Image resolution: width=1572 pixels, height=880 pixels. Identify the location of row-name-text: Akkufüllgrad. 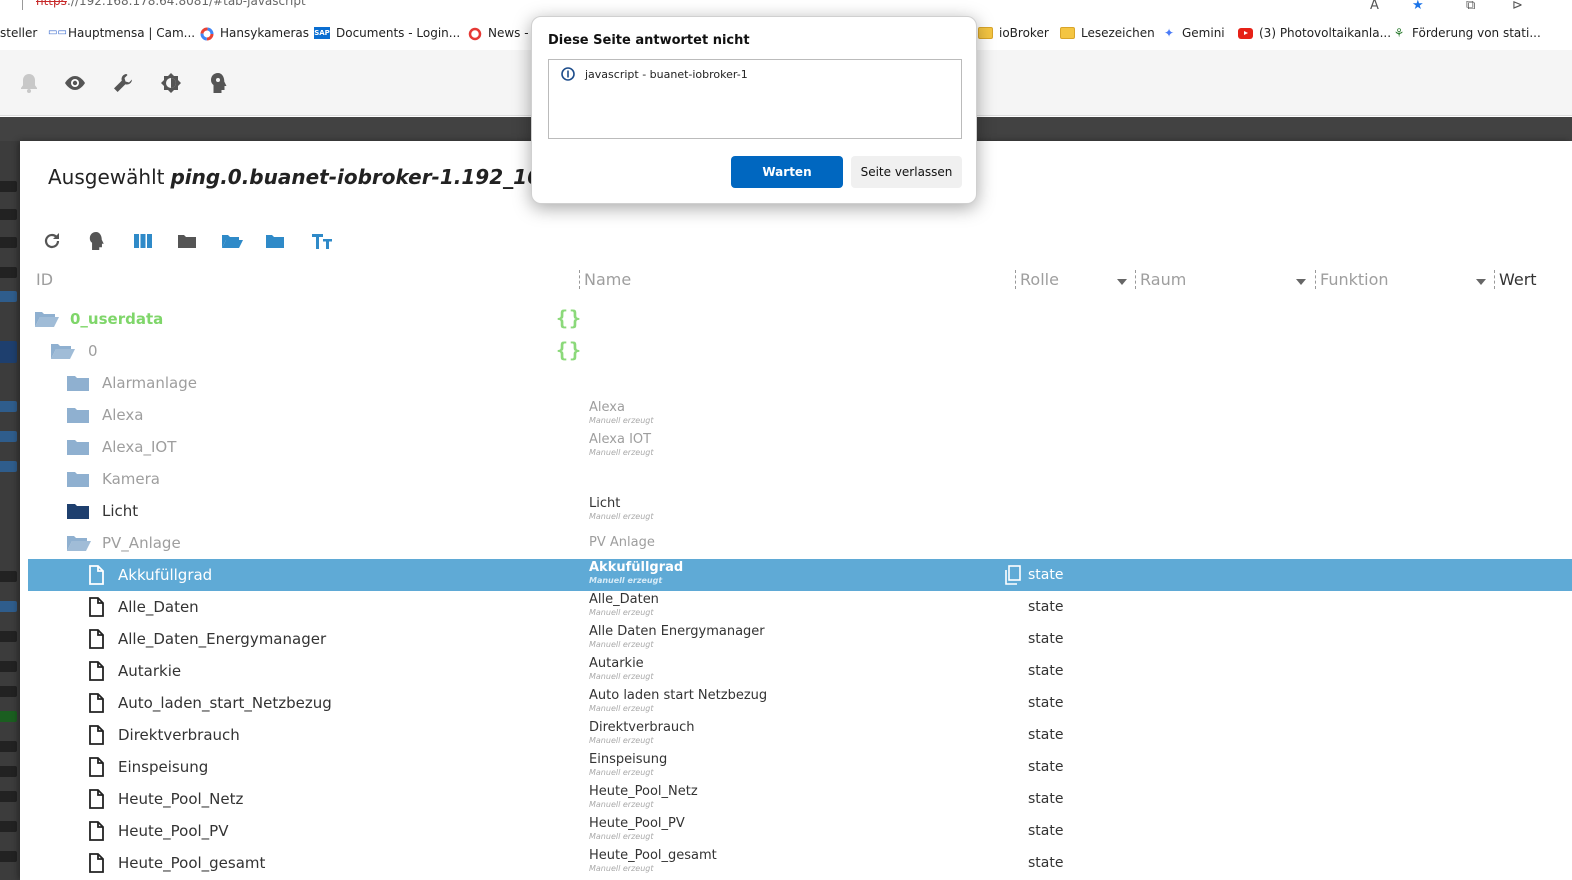
(636, 567).